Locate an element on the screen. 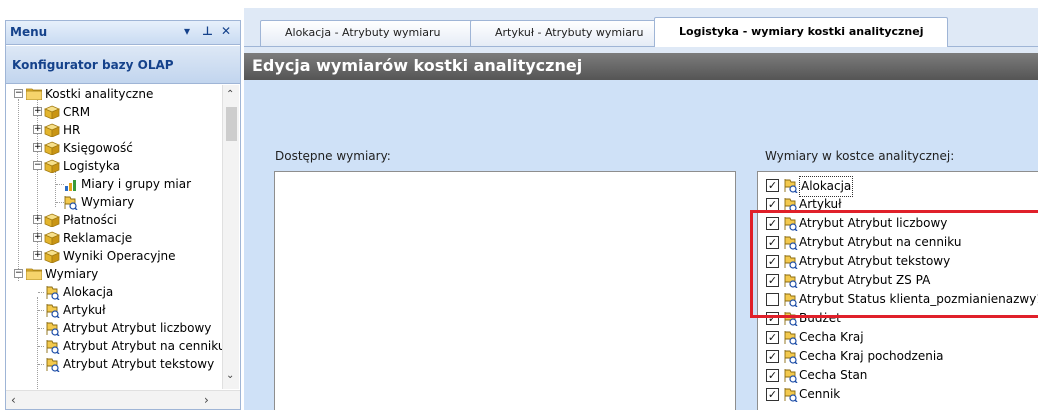 This screenshot has height=410, width=1038. pin-icon: ⊥ is located at coordinates (207, 31).